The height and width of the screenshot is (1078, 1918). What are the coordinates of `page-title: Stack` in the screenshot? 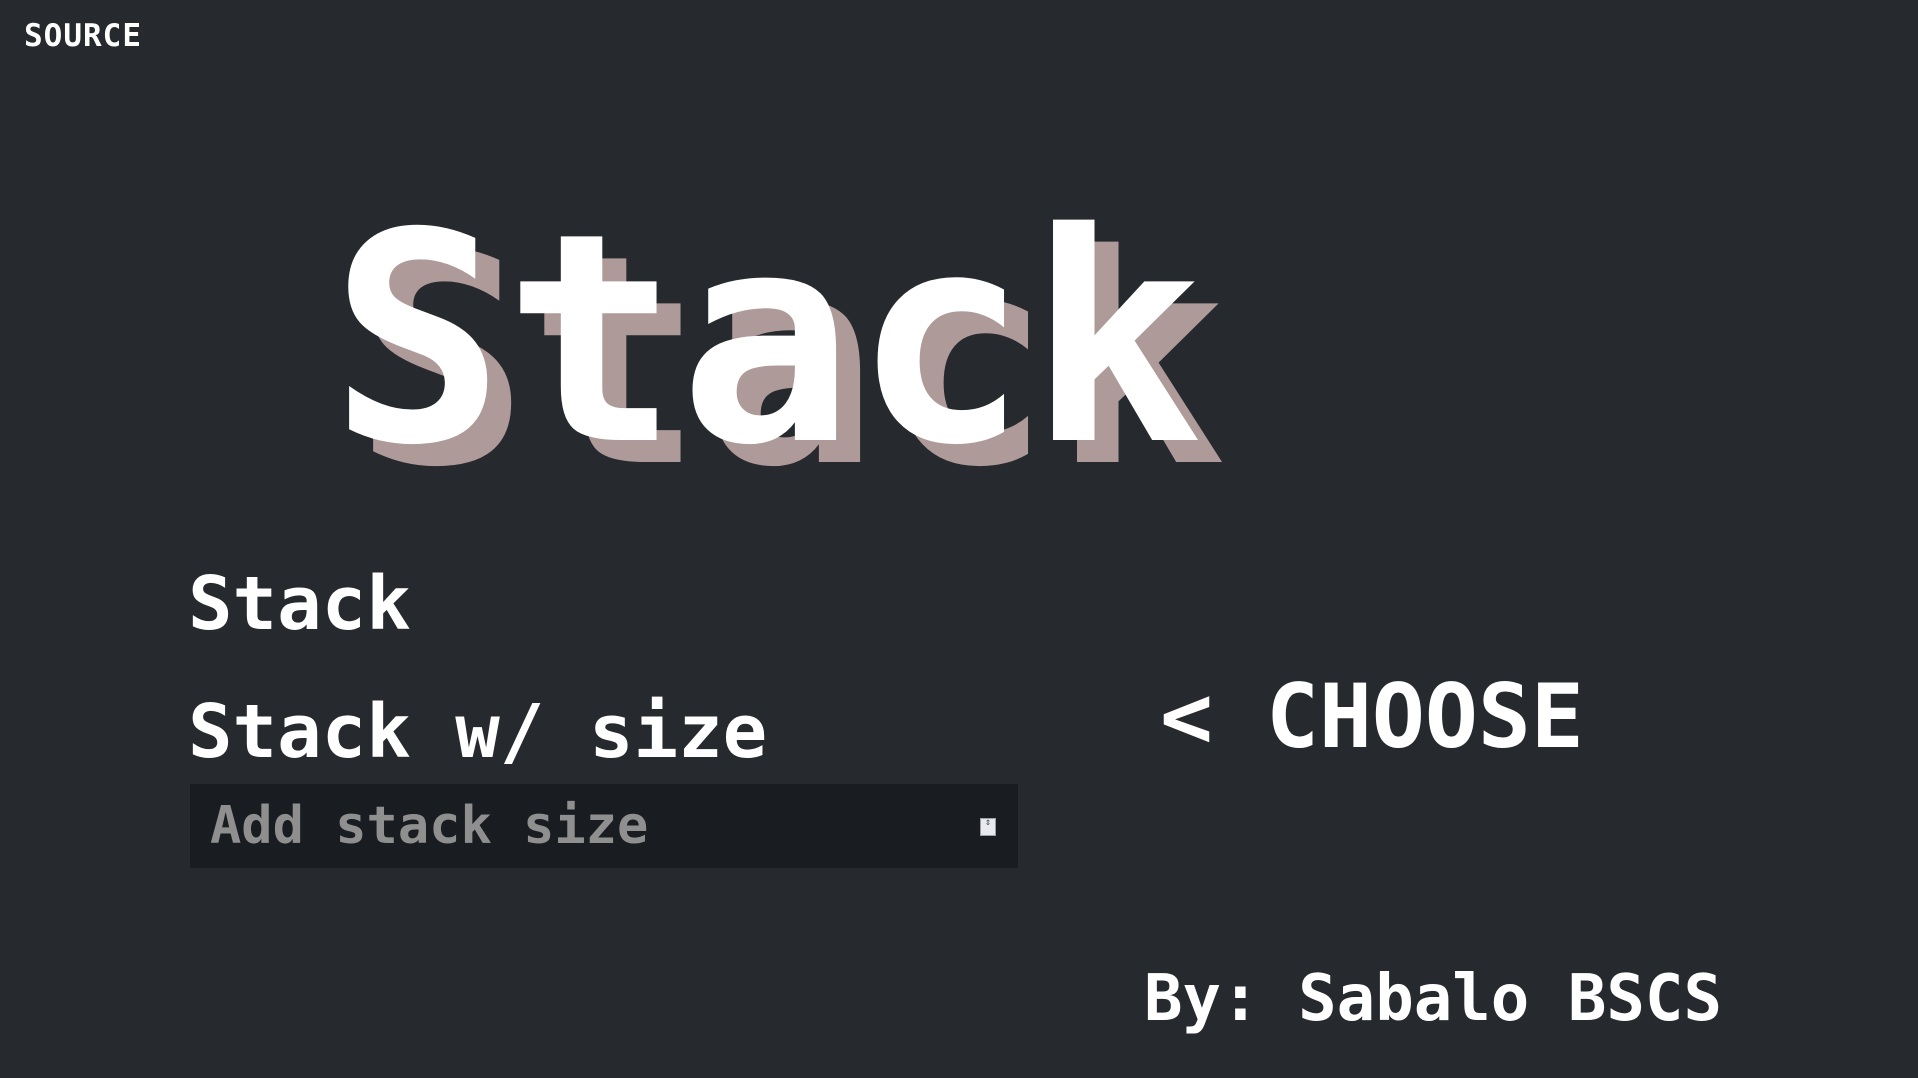 It's located at (766, 340).